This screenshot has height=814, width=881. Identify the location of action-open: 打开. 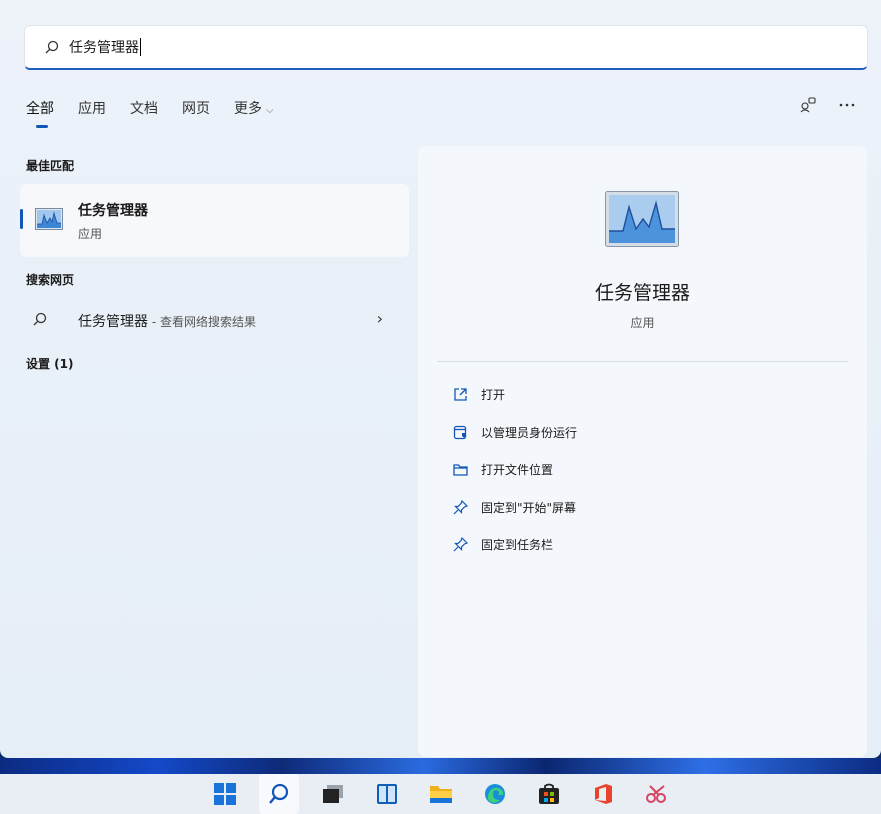
(478, 394).